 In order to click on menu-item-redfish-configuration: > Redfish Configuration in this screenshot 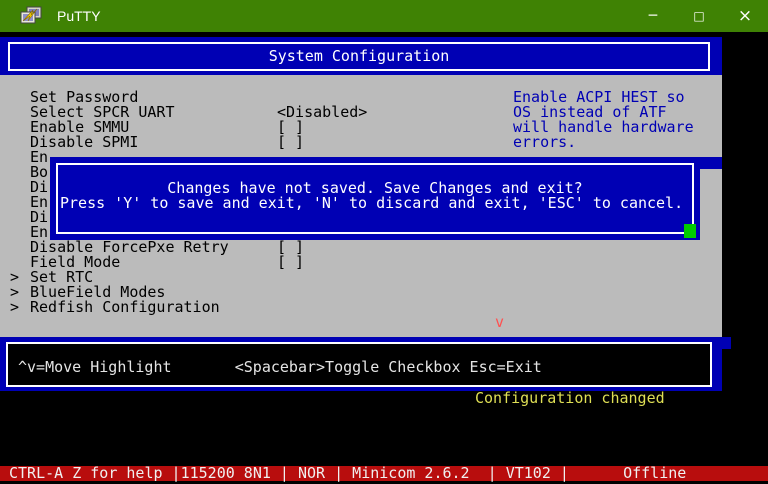, I will do `click(361, 307)`.